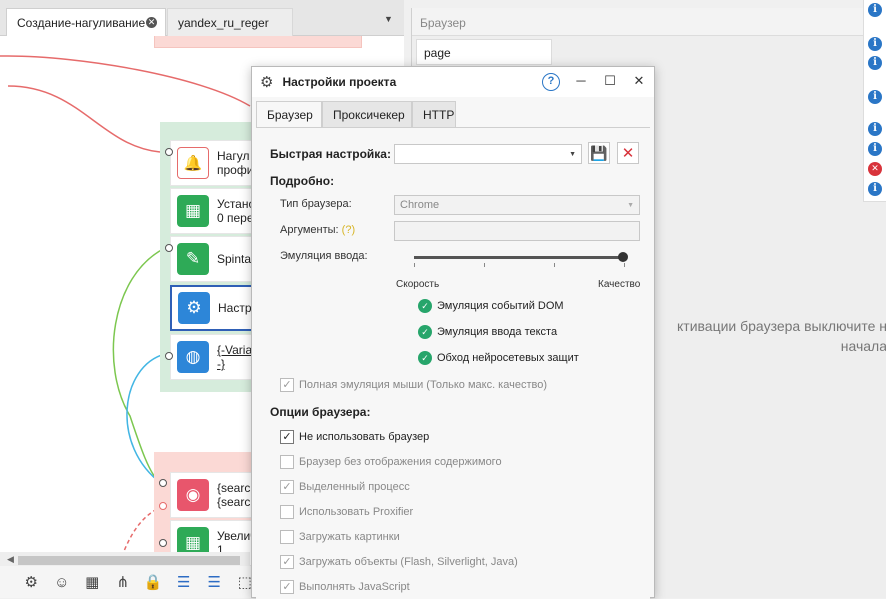 This screenshot has height=599, width=886. What do you see at coordinates (193, 495) in the screenshot?
I see `toggle-icon: ◉` at bounding box center [193, 495].